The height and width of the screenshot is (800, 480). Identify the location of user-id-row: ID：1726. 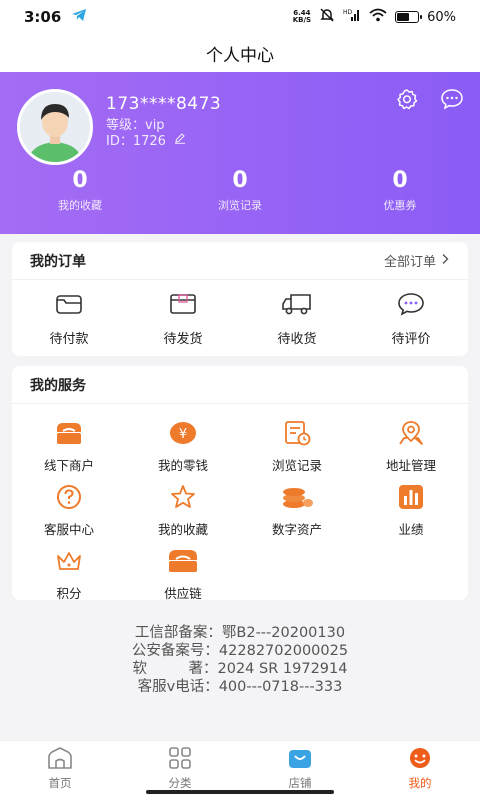
(146, 139).